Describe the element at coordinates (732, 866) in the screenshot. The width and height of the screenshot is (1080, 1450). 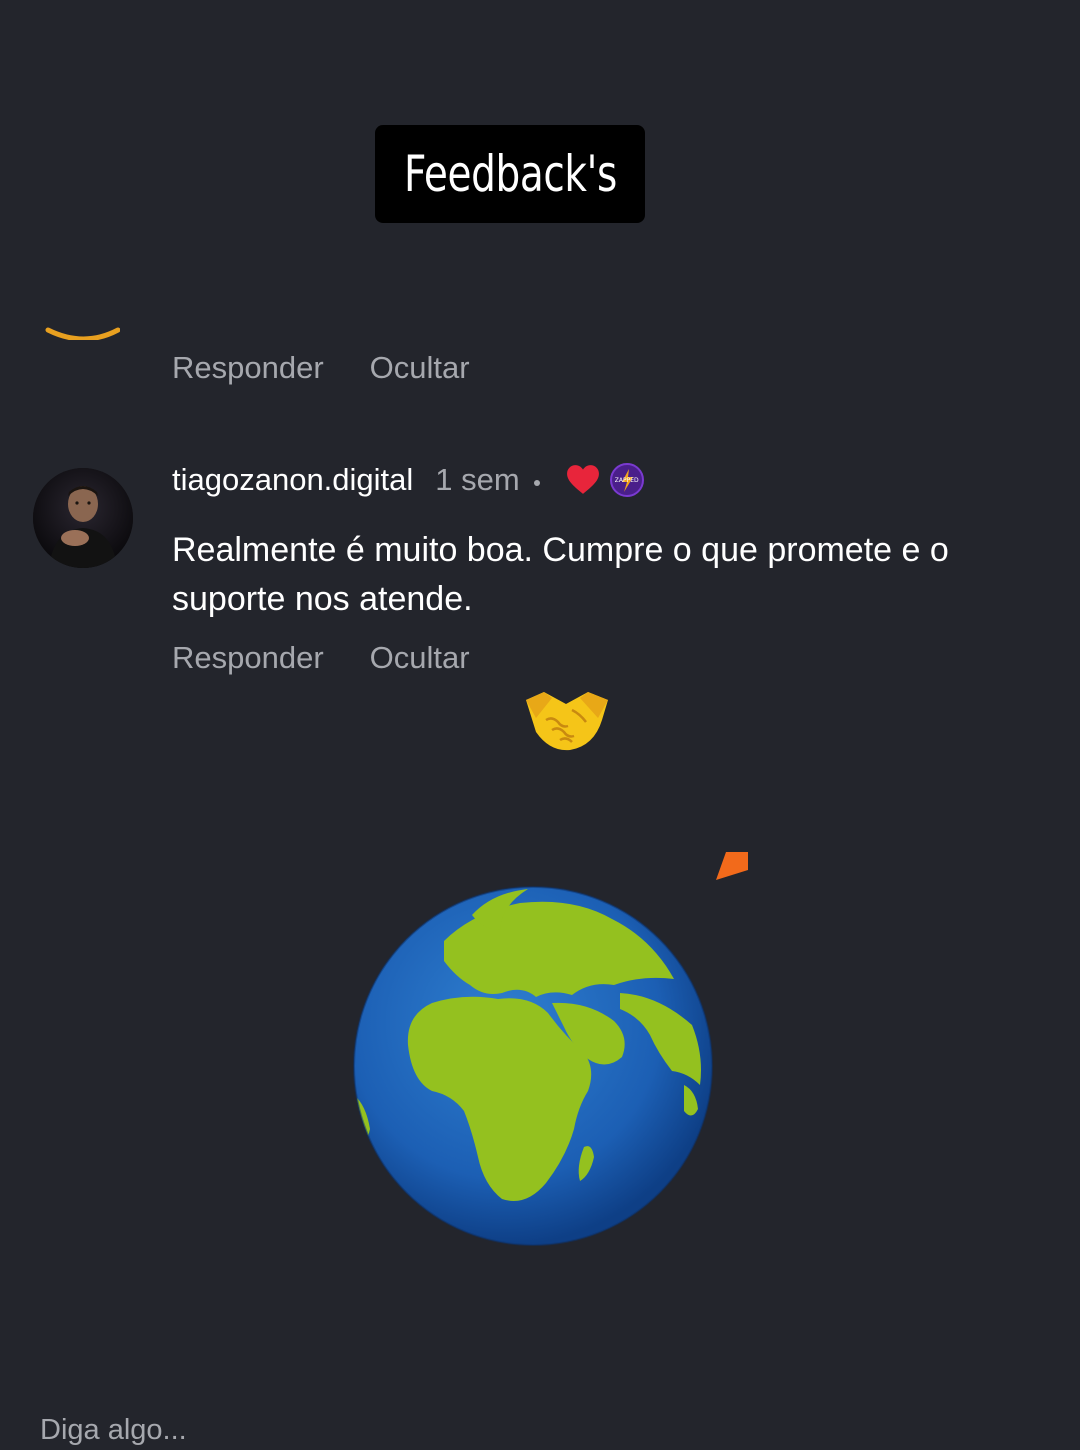
I see `orange-confetti-shape` at that location.